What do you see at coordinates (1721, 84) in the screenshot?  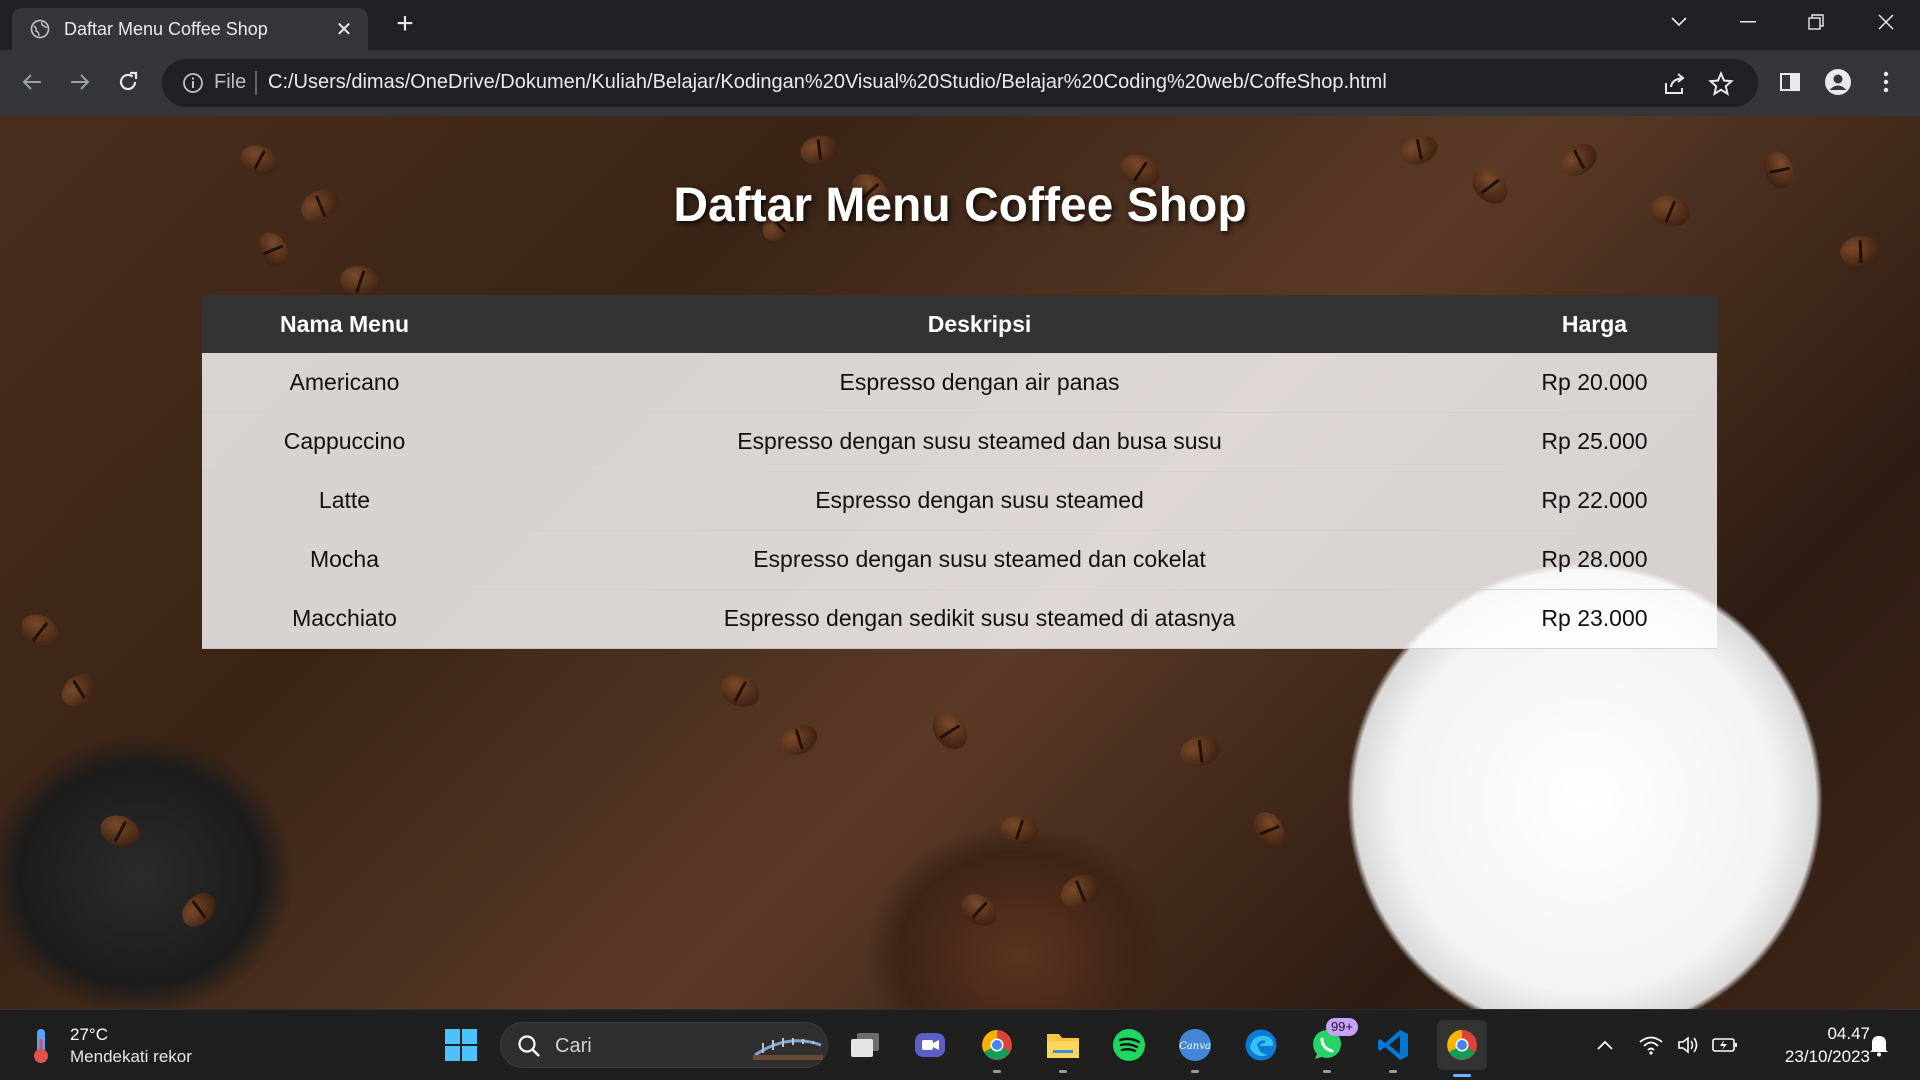 I see `bookmark-star-icon` at bounding box center [1721, 84].